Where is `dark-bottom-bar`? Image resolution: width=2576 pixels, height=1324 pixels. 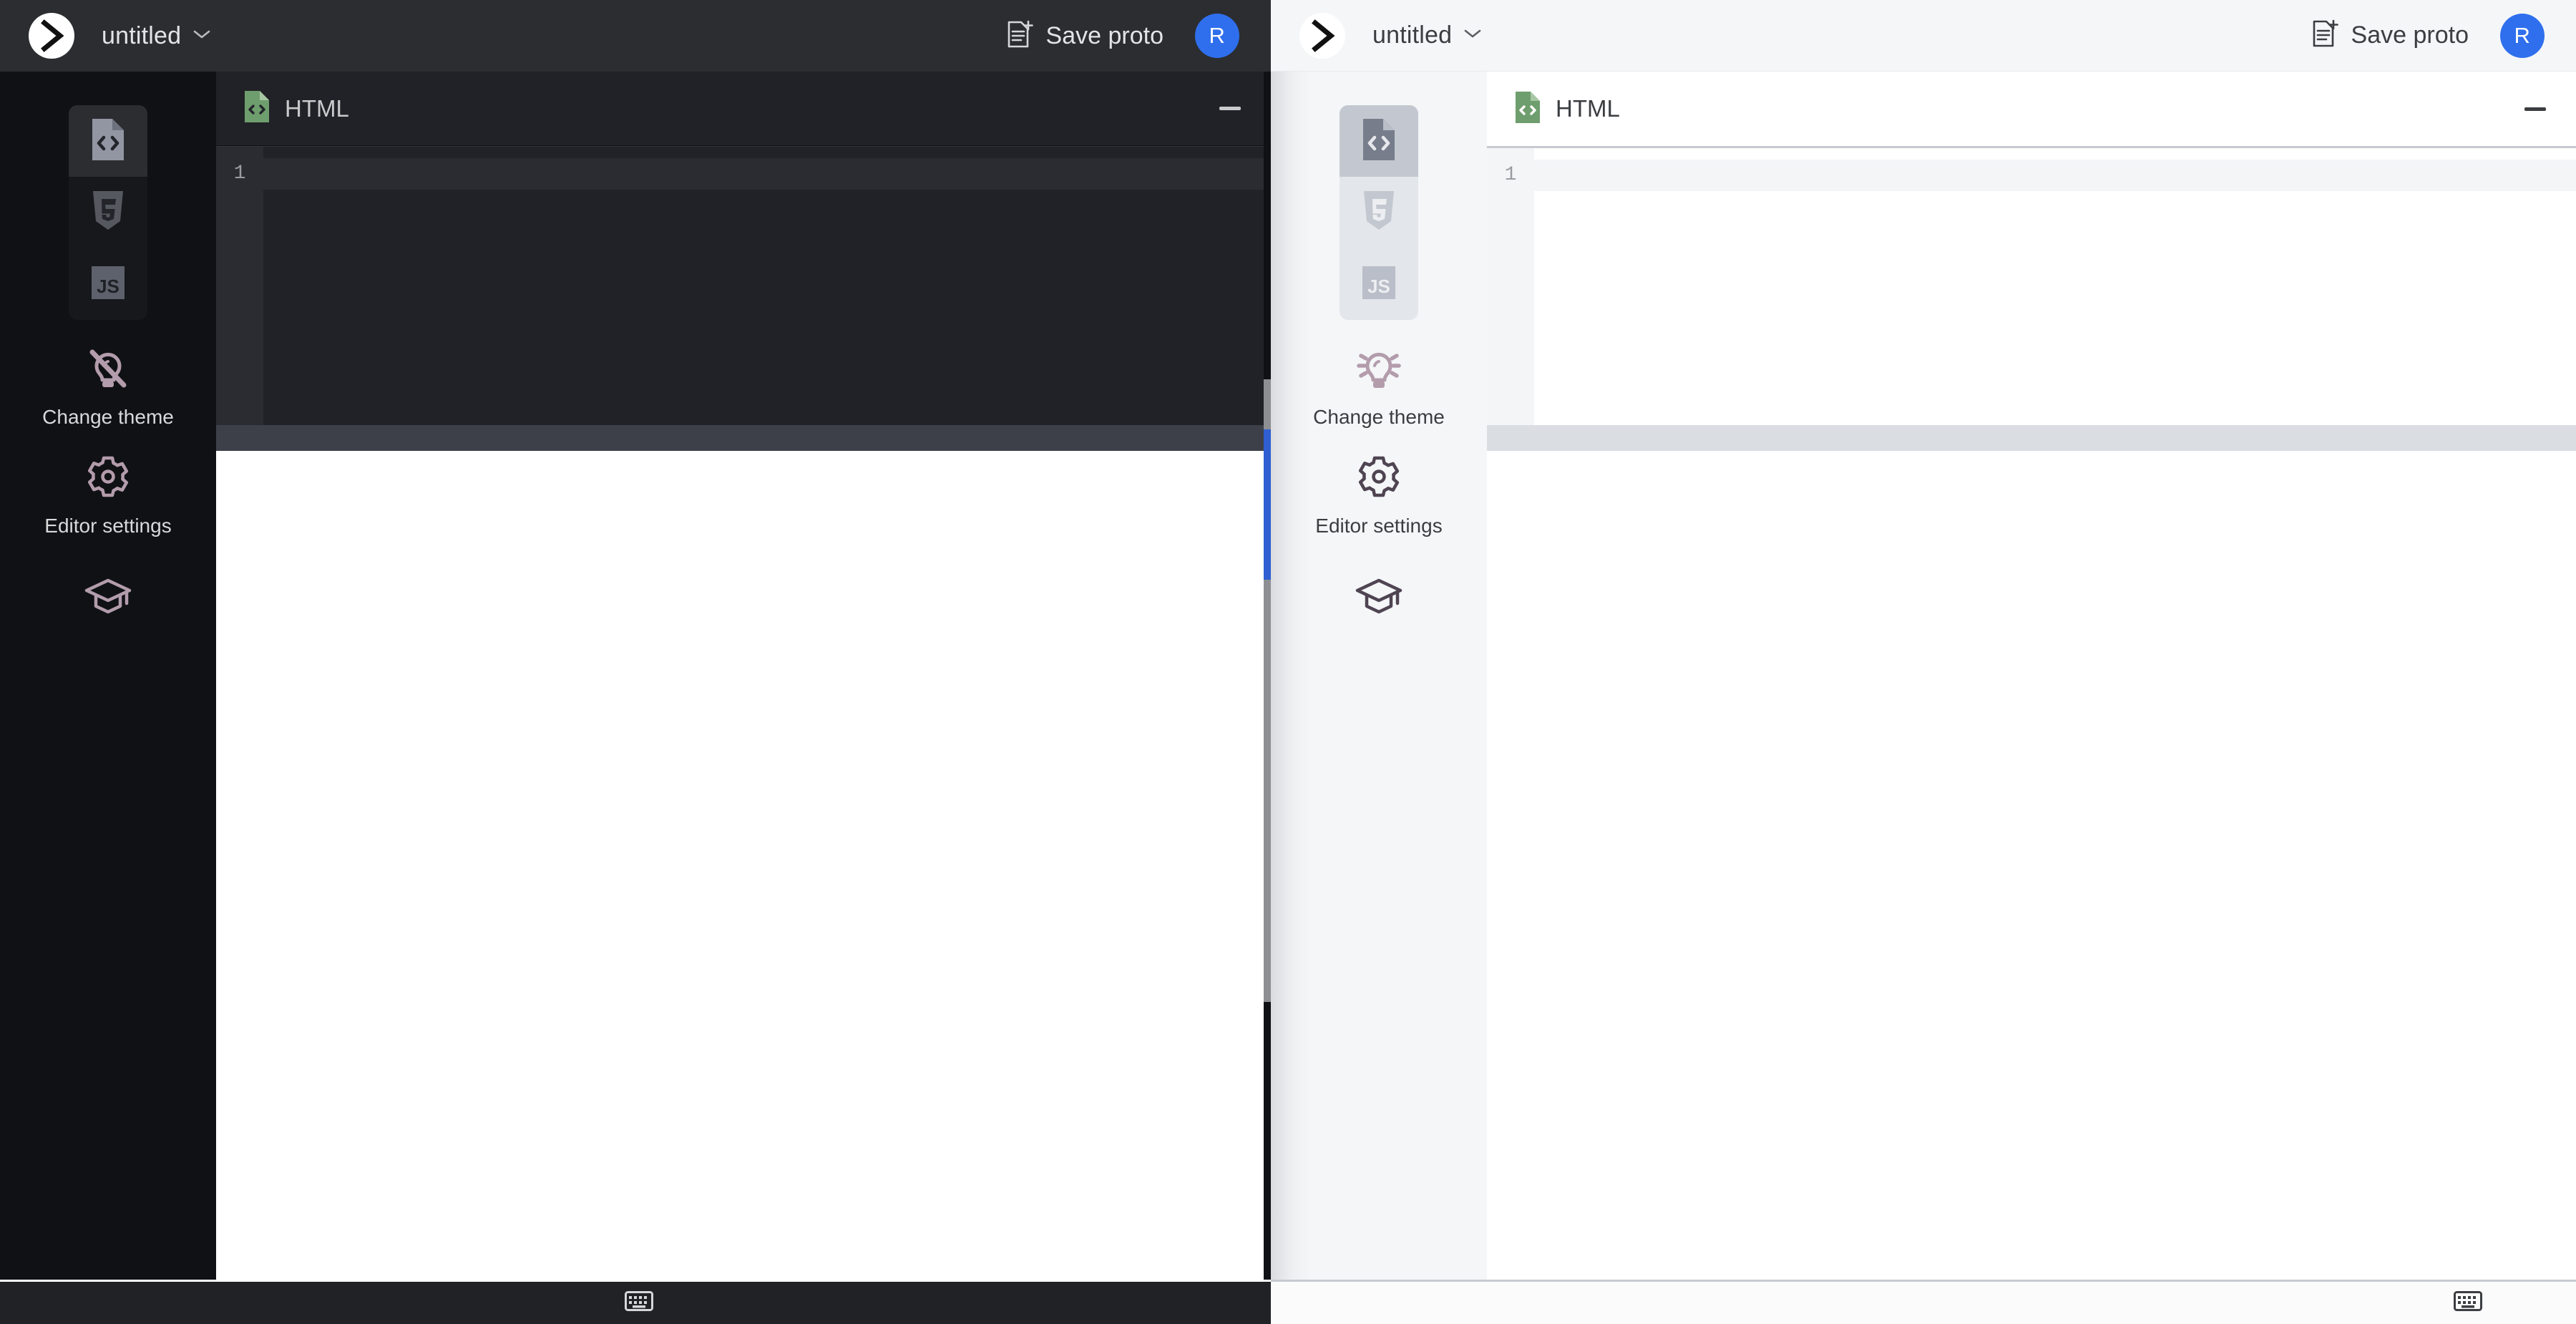 dark-bottom-bar is located at coordinates (635, 1302).